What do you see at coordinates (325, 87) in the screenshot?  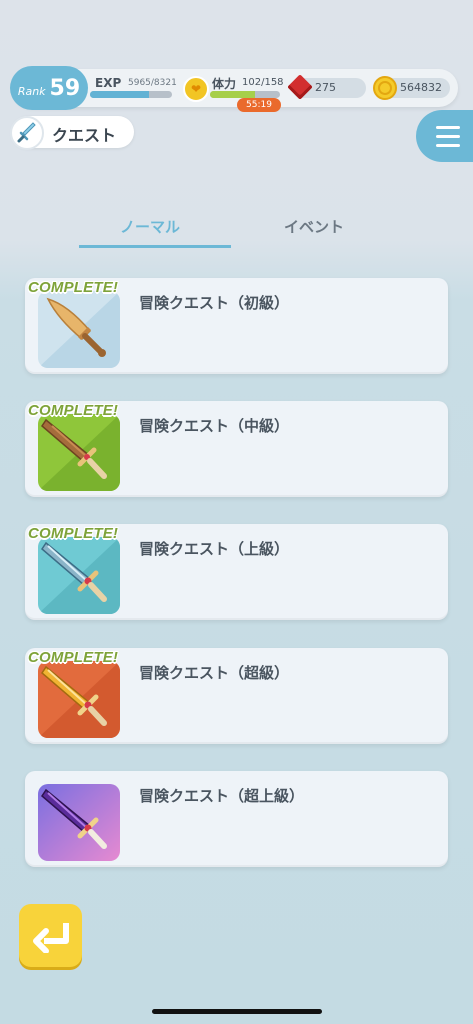 I see `gem-value: 275` at bounding box center [325, 87].